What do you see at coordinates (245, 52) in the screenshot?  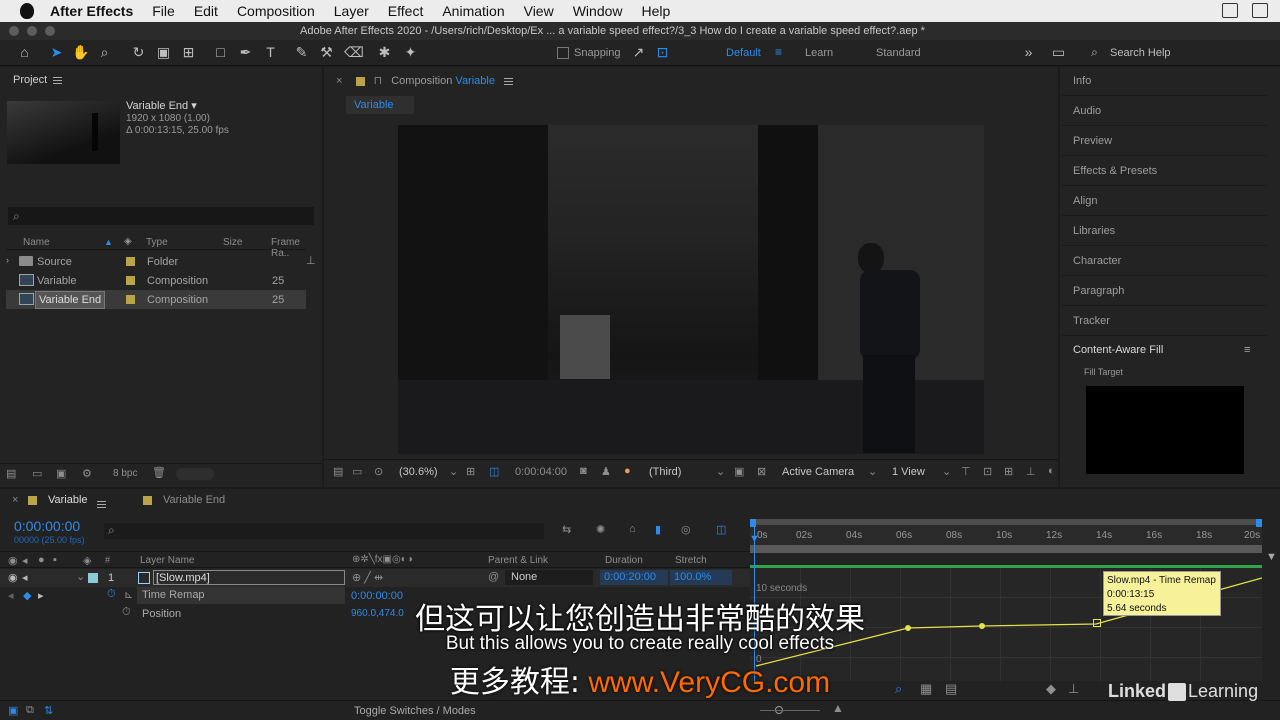 I see `pen-tool-icon: ✒` at bounding box center [245, 52].